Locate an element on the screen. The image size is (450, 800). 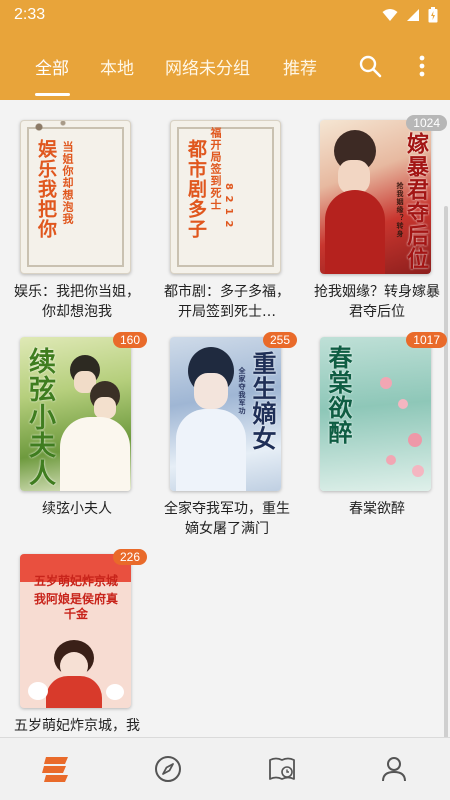
book-item: 160 续弦小夫人 续弦小夫人 is located at coordinates (83, 425).